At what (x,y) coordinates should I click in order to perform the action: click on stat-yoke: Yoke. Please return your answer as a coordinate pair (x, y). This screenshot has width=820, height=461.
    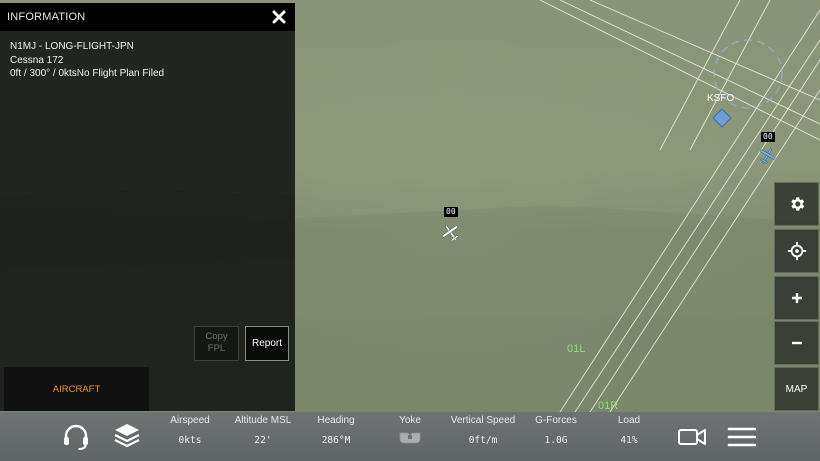
    Looking at the image, I should click on (410, 432).